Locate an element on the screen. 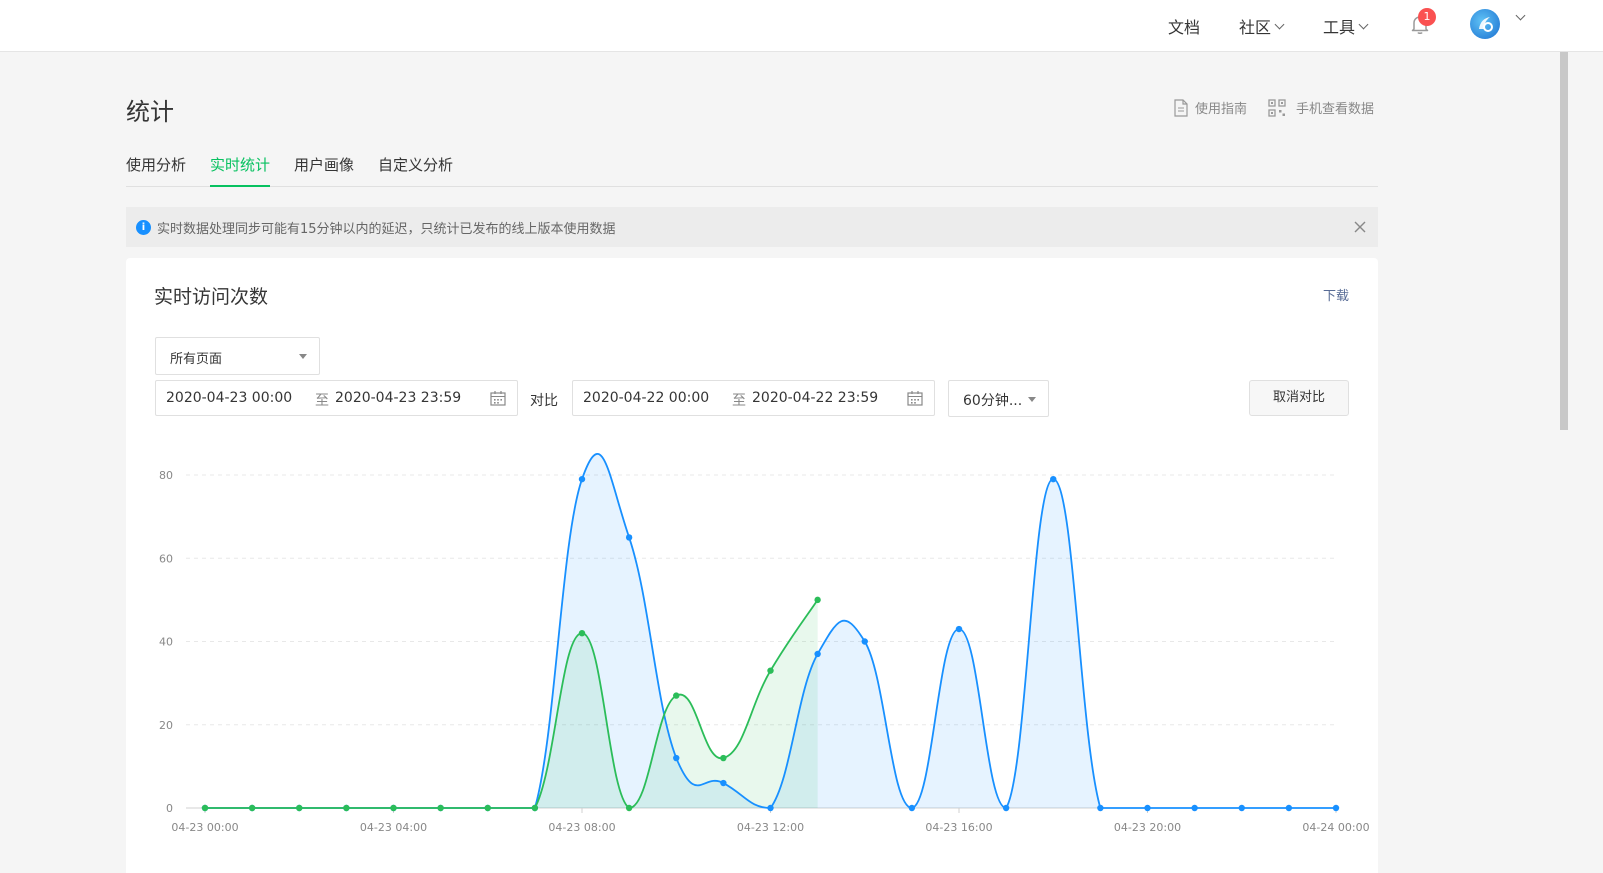 The image size is (1603, 873). y-tick-label: 40 is located at coordinates (166, 642).